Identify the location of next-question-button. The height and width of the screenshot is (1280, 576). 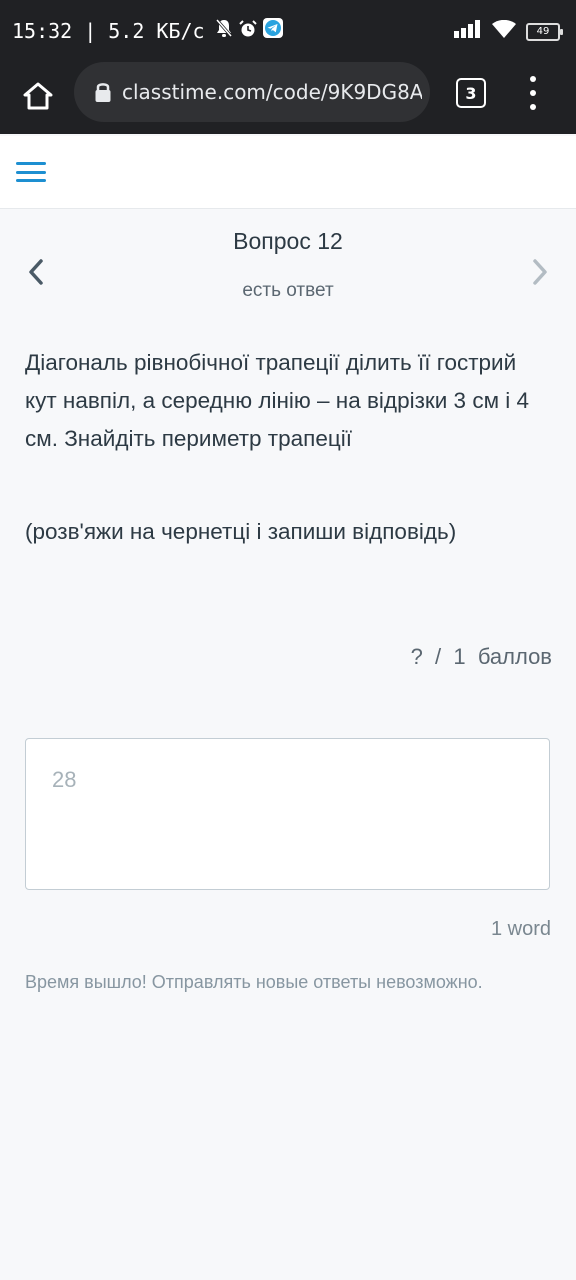
(540, 274).